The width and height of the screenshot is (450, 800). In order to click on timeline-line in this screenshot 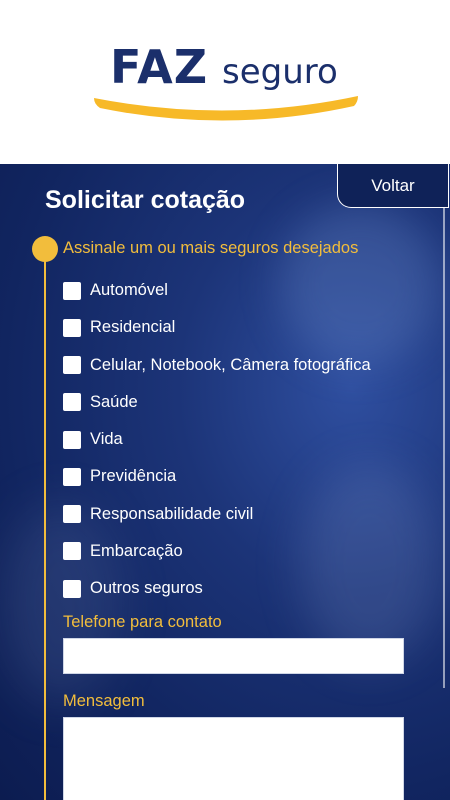, I will do `click(45, 526)`.